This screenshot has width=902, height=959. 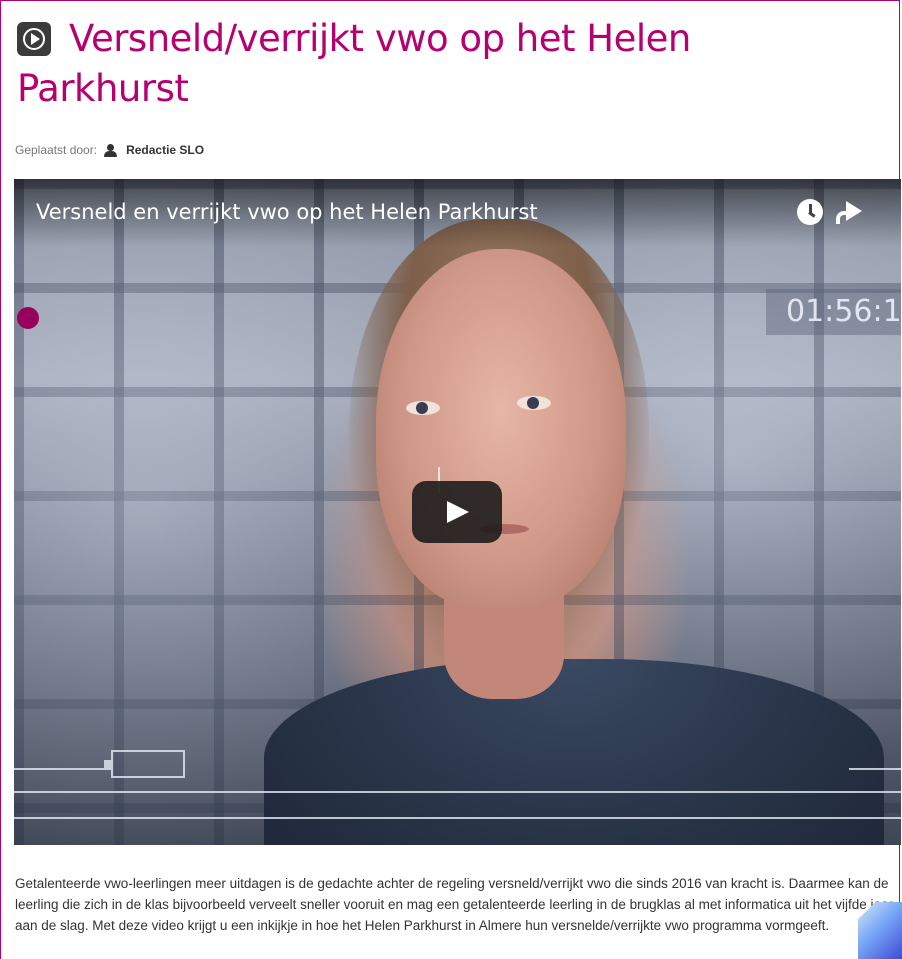 I want to click on clock-icon, so click(x=810, y=212).